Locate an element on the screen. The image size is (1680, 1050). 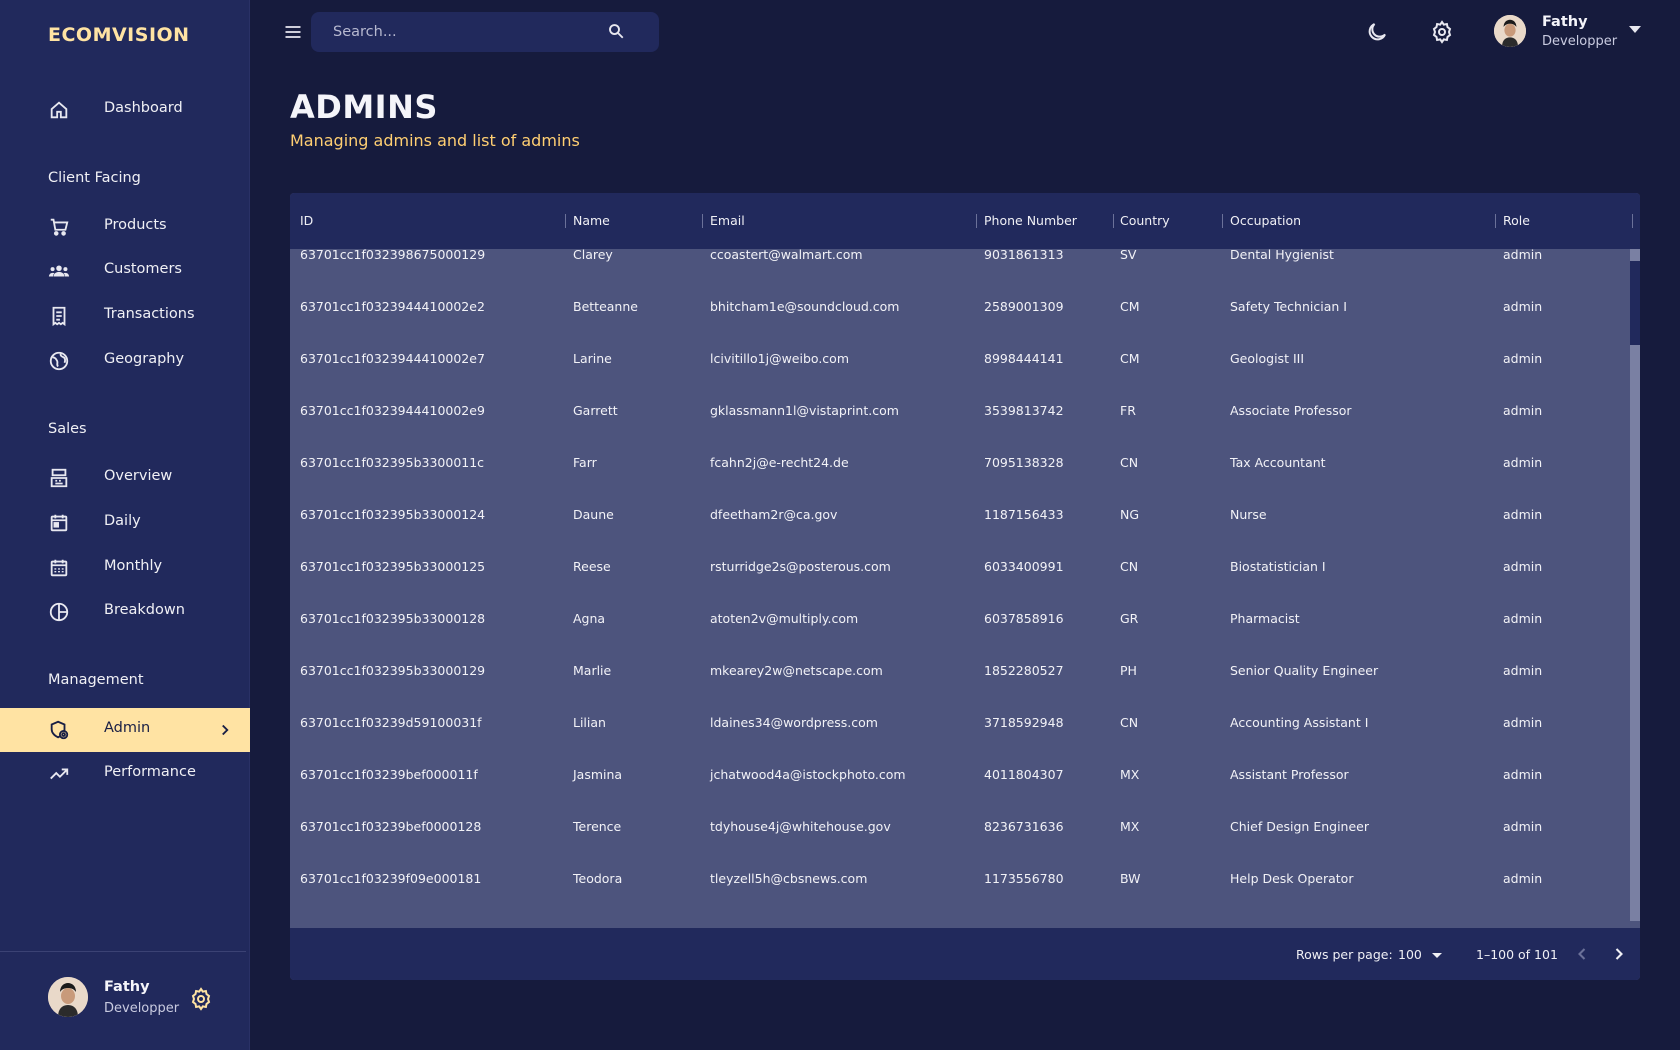
cell-phone: 6037858916 is located at coordinates (1024, 618).